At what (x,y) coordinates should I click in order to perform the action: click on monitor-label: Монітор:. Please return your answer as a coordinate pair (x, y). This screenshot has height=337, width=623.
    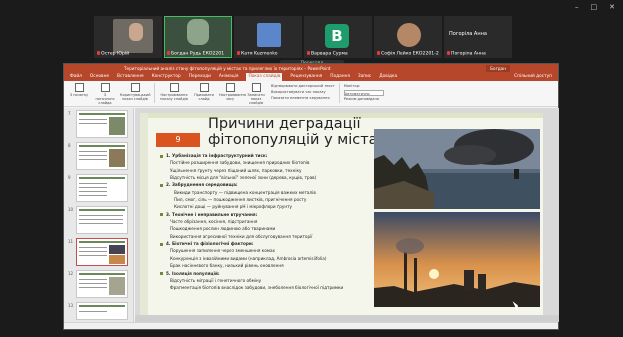
    Looking at the image, I should click on (352, 86).